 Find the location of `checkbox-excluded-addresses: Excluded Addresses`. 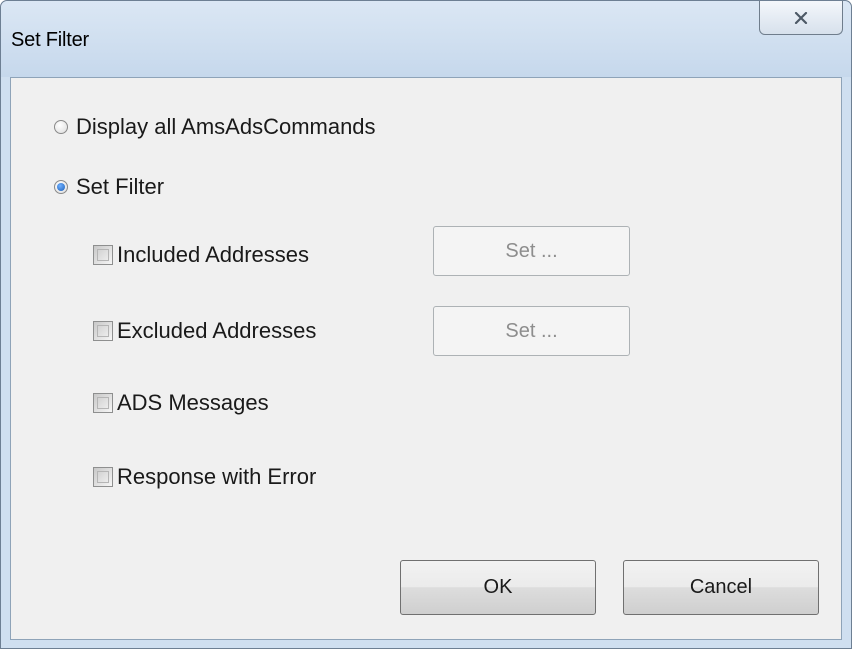

checkbox-excluded-addresses: Excluded Addresses is located at coordinates (204, 331).